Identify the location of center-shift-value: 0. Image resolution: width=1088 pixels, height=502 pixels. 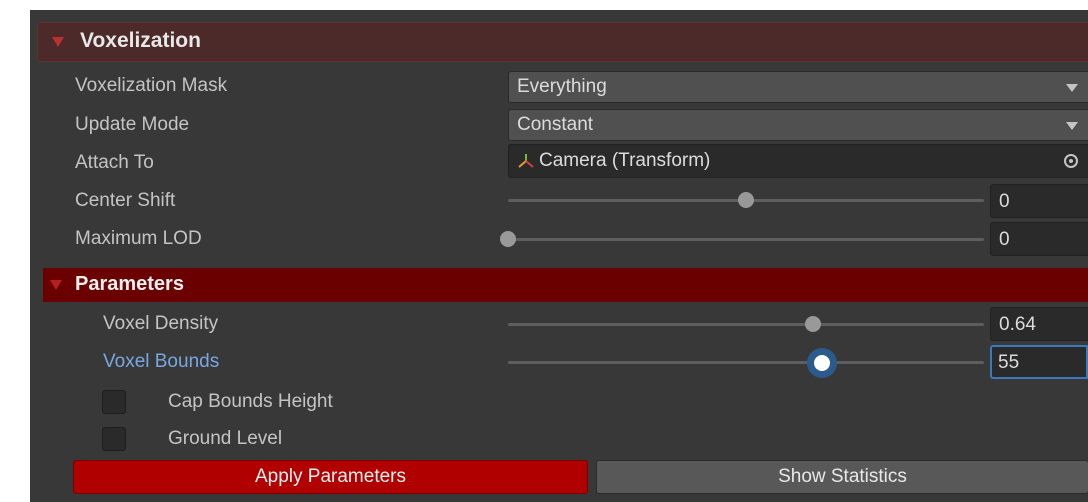
(1004, 201).